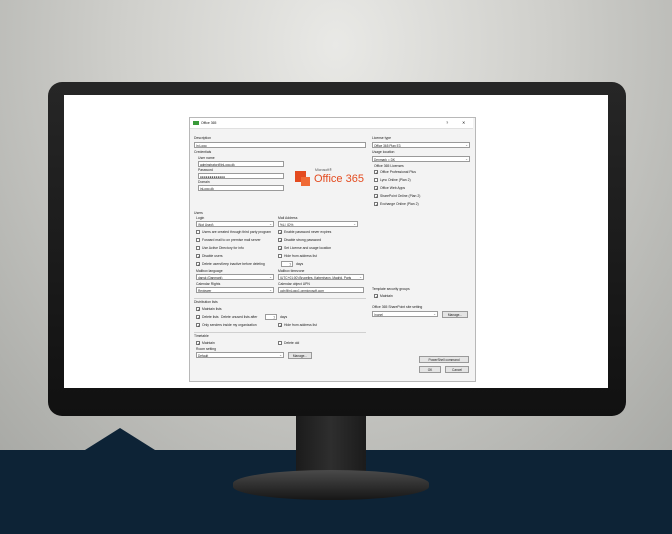 Image resolution: width=672 pixels, height=534 pixels. I want to click on delete-users-checkbox, so click(198, 264).